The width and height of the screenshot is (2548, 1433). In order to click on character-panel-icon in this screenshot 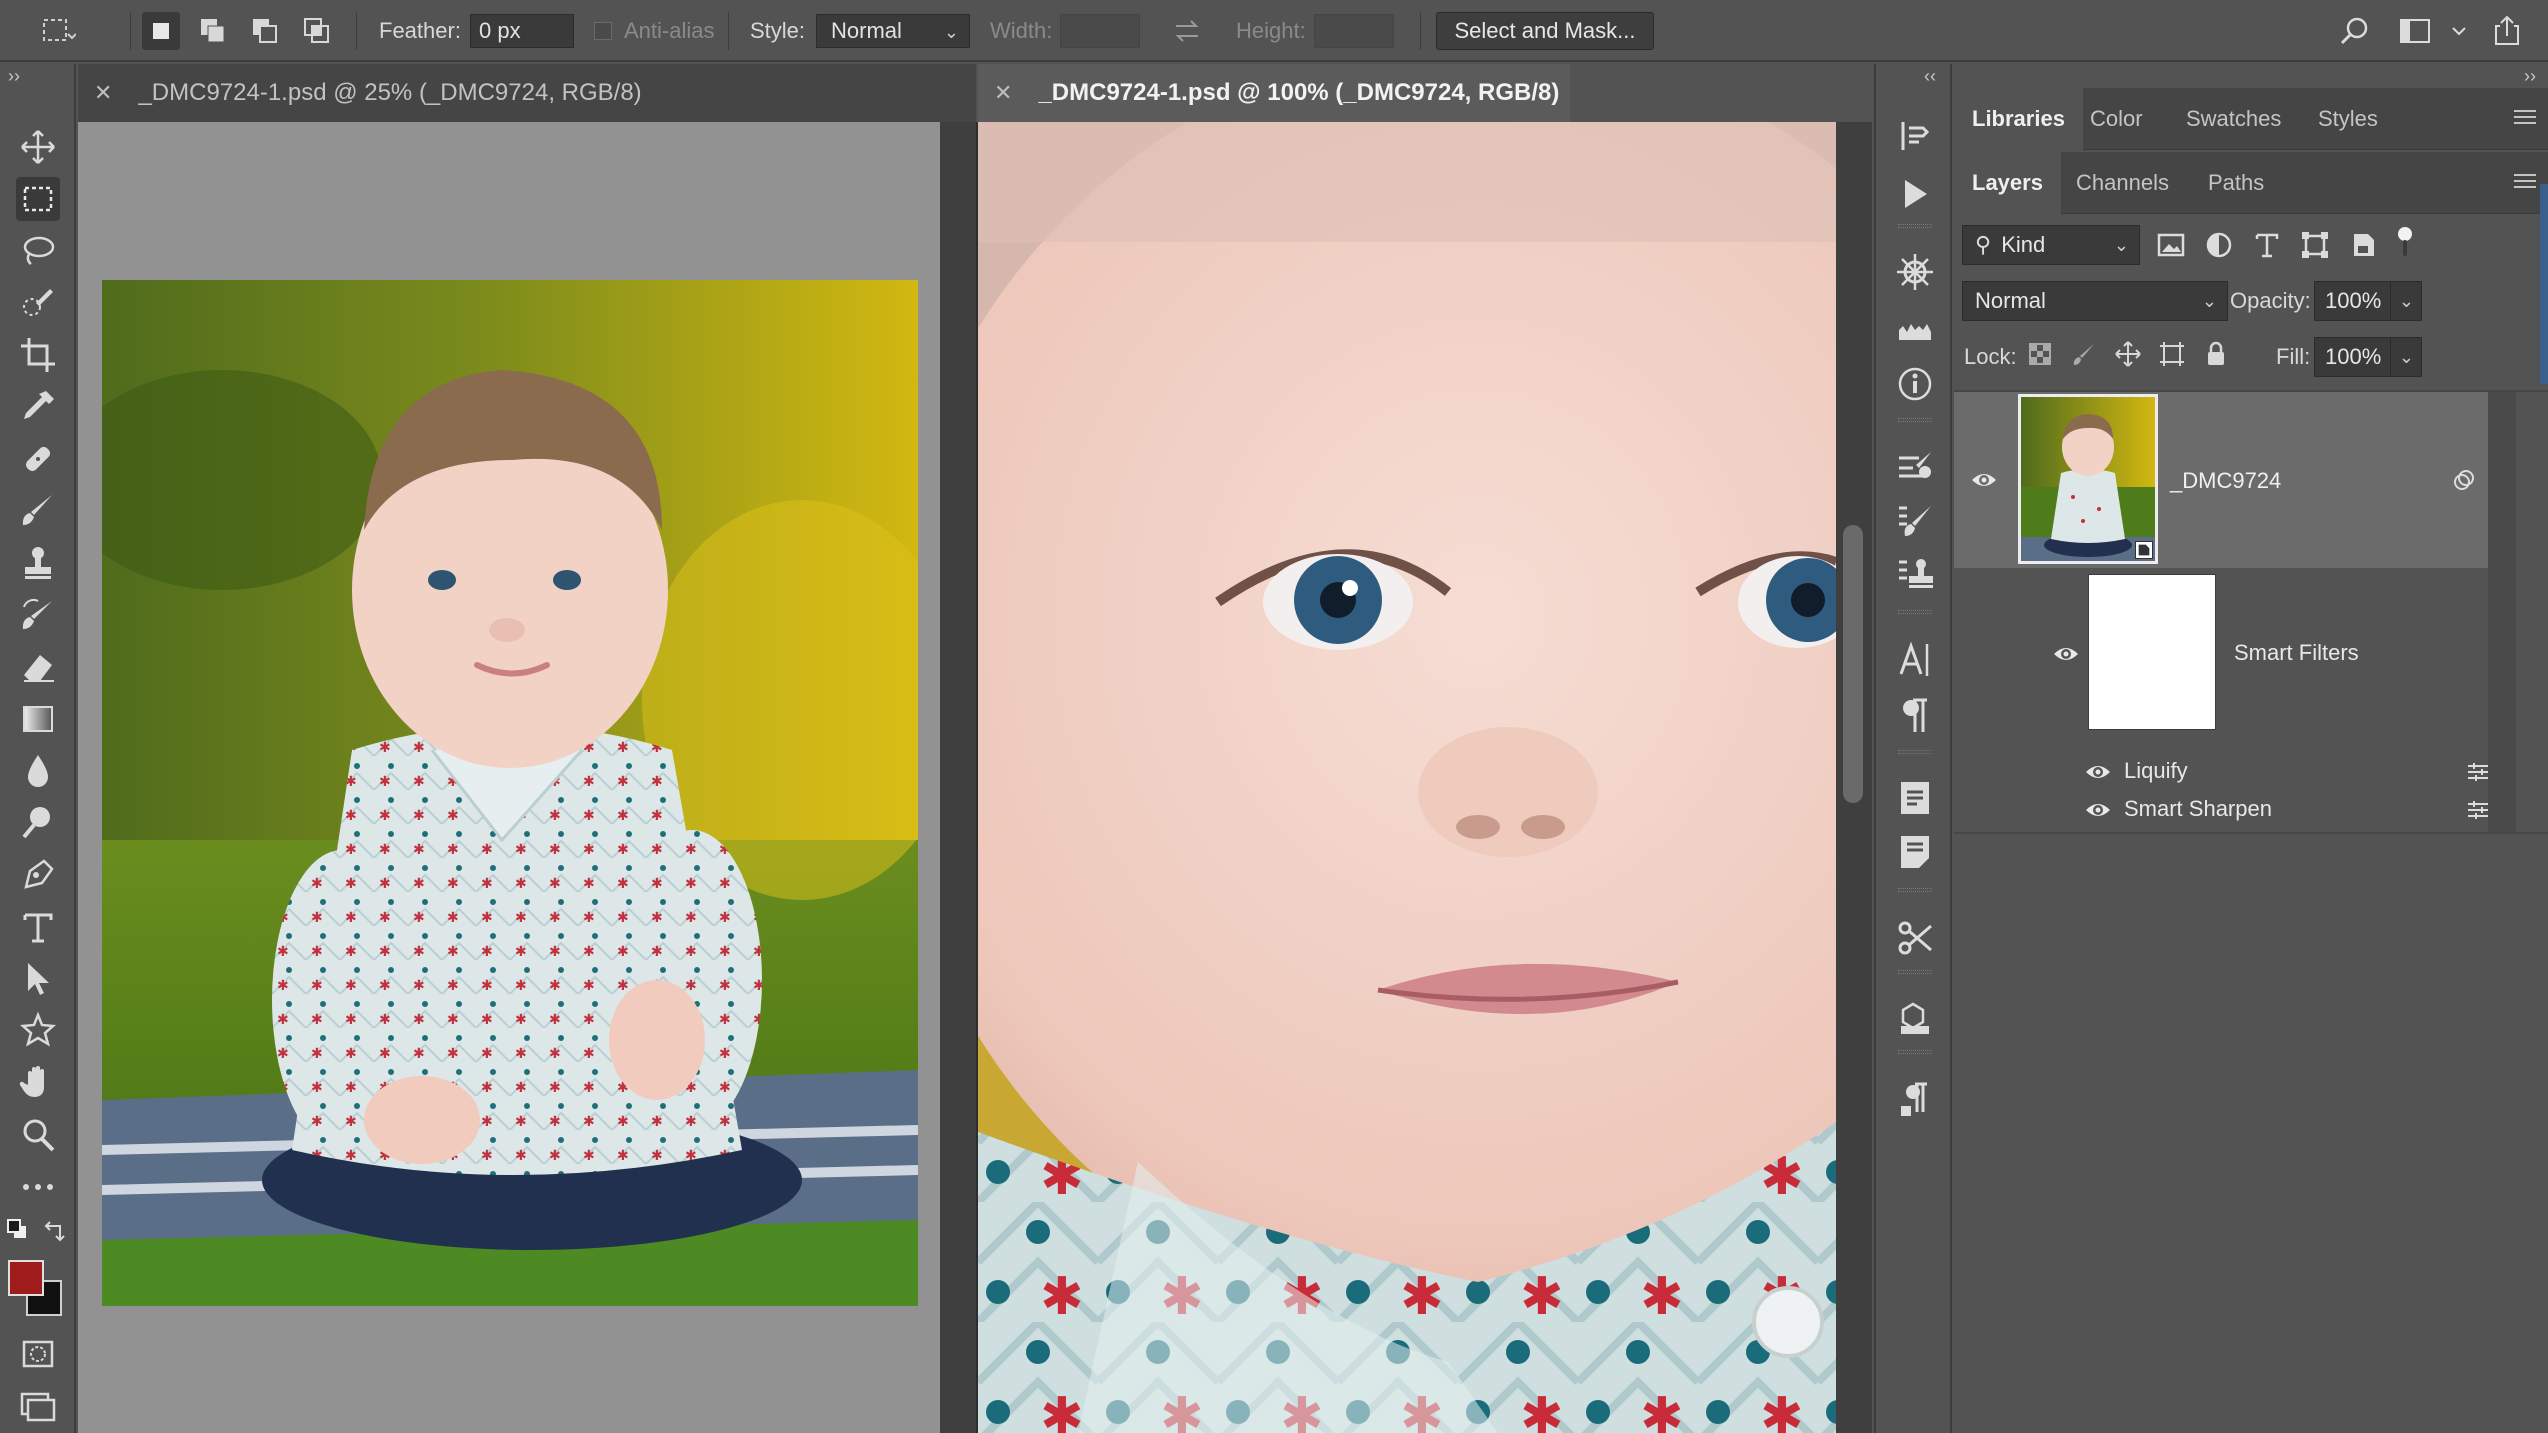, I will do `click(1915, 660)`.